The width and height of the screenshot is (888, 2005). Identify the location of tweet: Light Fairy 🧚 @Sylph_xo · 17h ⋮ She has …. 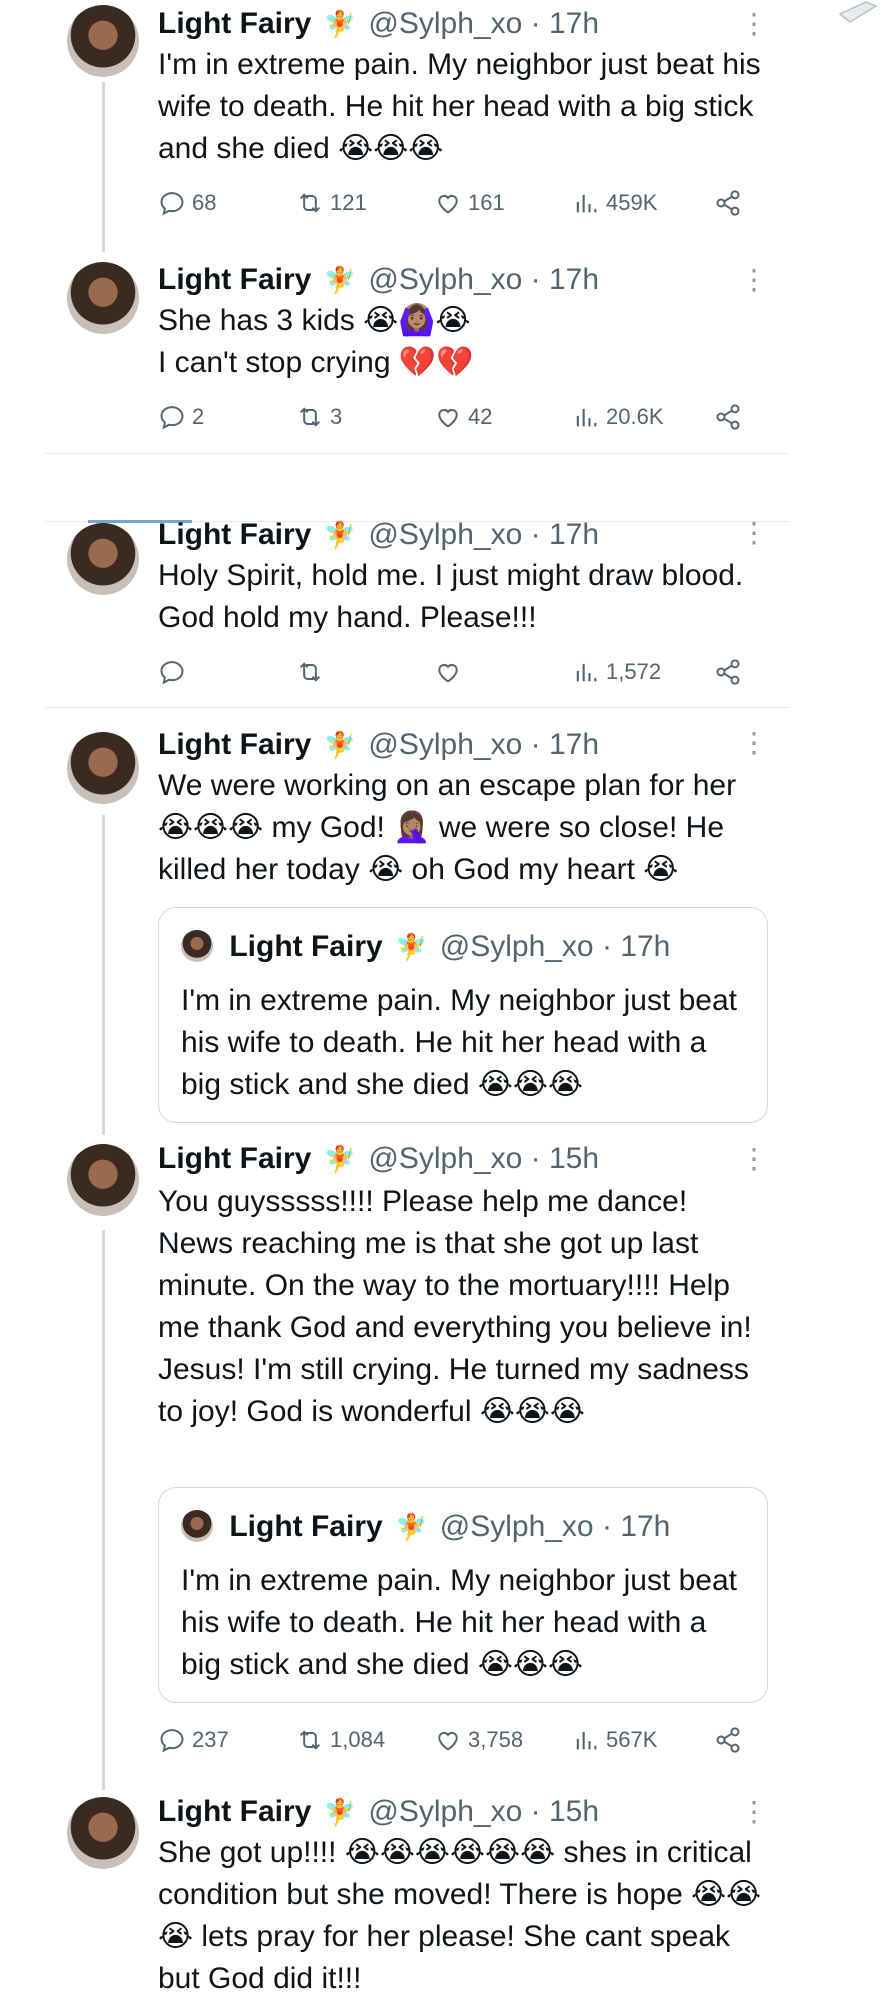
(400, 350).